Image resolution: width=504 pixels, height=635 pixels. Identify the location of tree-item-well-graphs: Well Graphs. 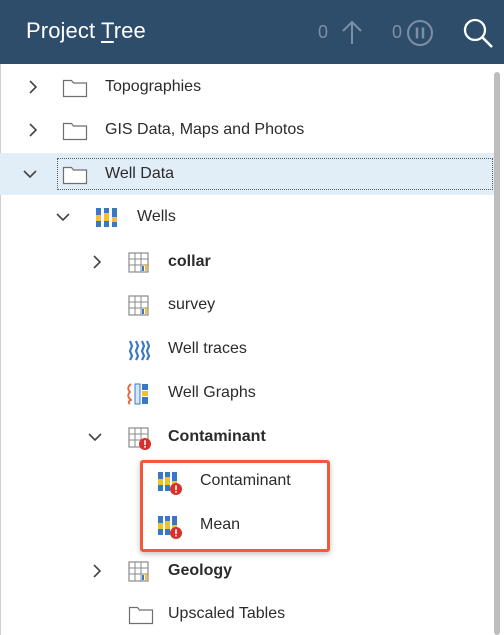
(247, 393).